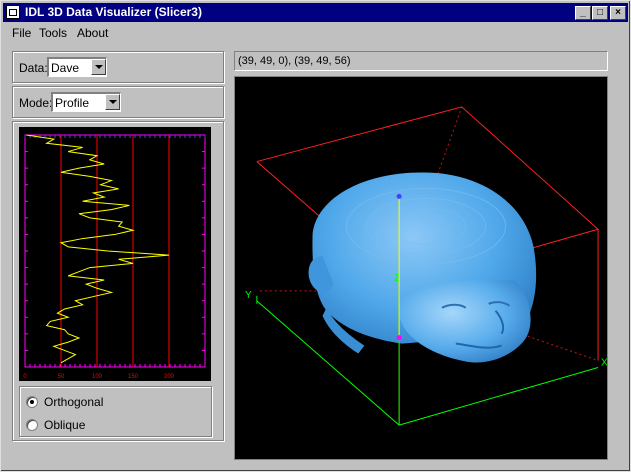 Image resolution: width=631 pixels, height=472 pixels. Describe the element at coordinates (64, 425) in the screenshot. I see `oblique-label: Oblique` at that location.